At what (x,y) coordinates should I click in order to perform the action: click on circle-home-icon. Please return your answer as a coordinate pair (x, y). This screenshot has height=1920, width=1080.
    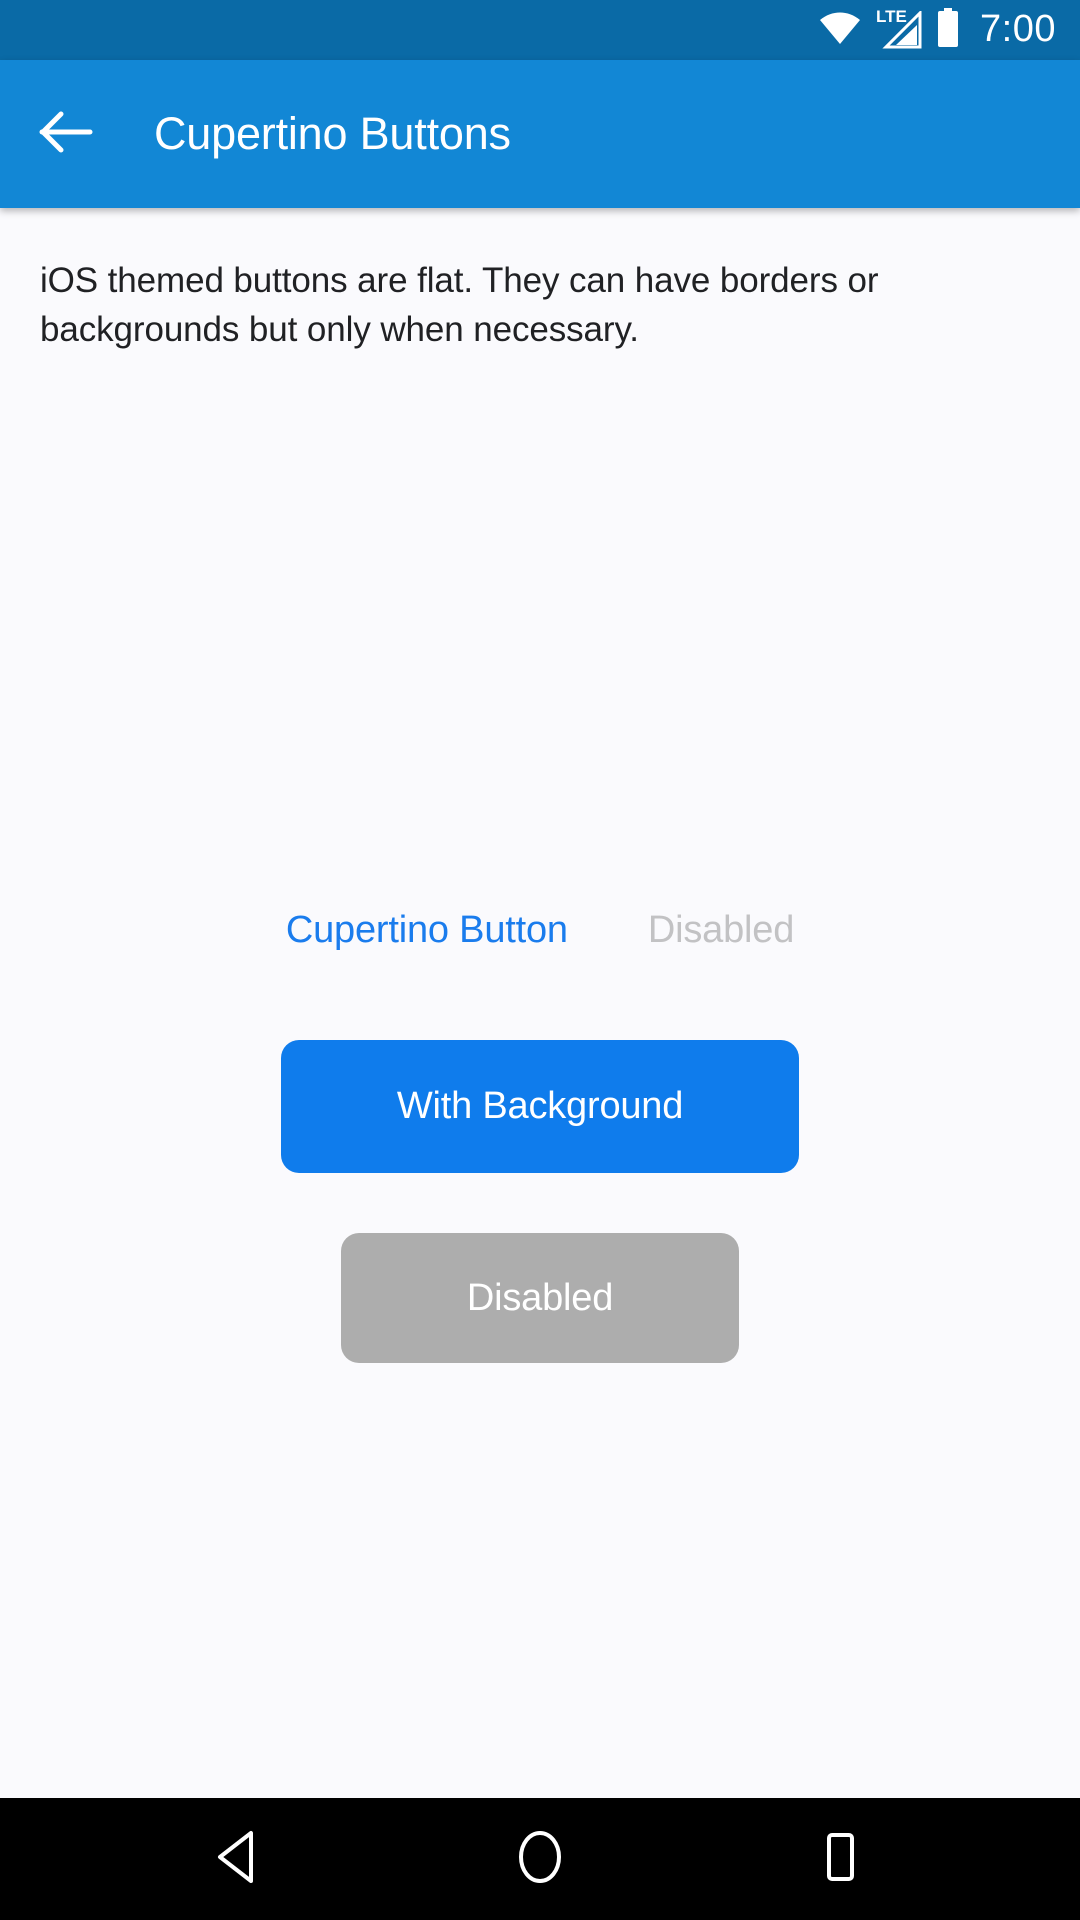
    Looking at the image, I should click on (540, 1859).